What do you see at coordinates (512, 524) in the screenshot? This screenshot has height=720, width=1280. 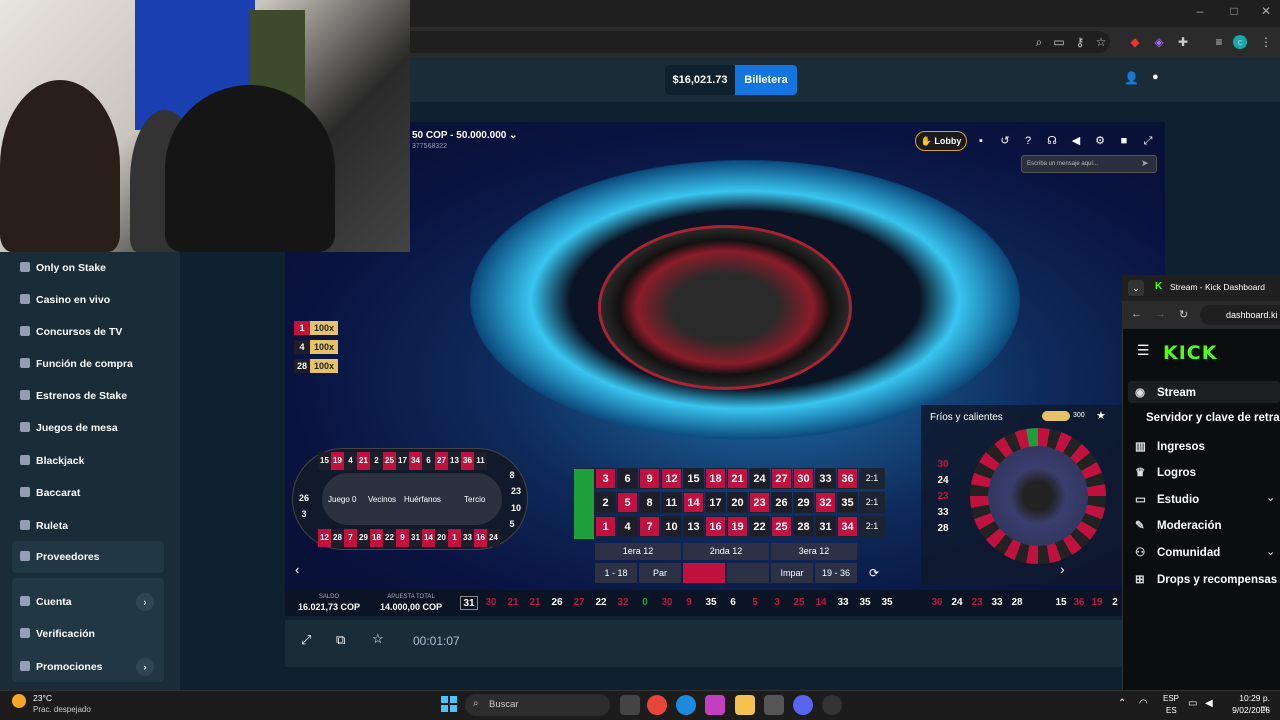 I see `racetrack-number: 5` at bounding box center [512, 524].